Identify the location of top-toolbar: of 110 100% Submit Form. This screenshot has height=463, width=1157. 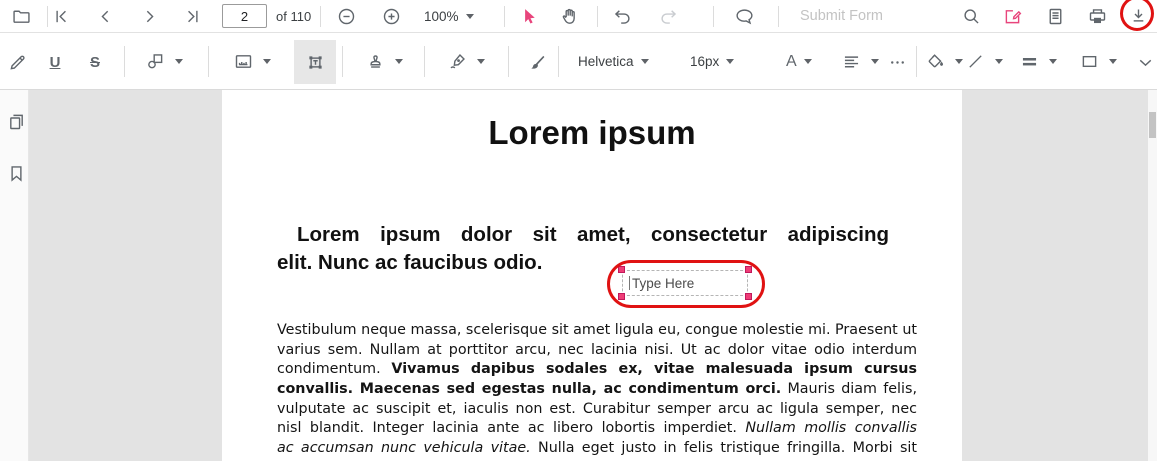
(578, 16).